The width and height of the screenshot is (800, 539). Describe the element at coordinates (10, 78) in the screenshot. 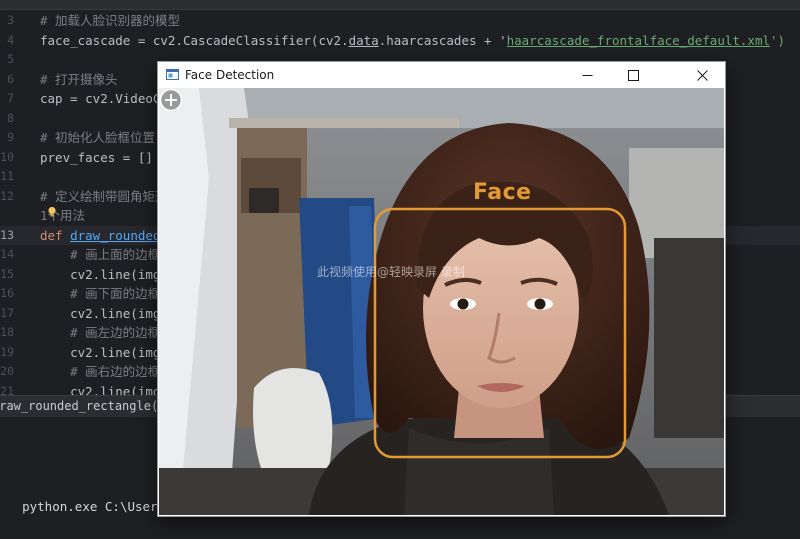

I see `line-number: 6` at that location.